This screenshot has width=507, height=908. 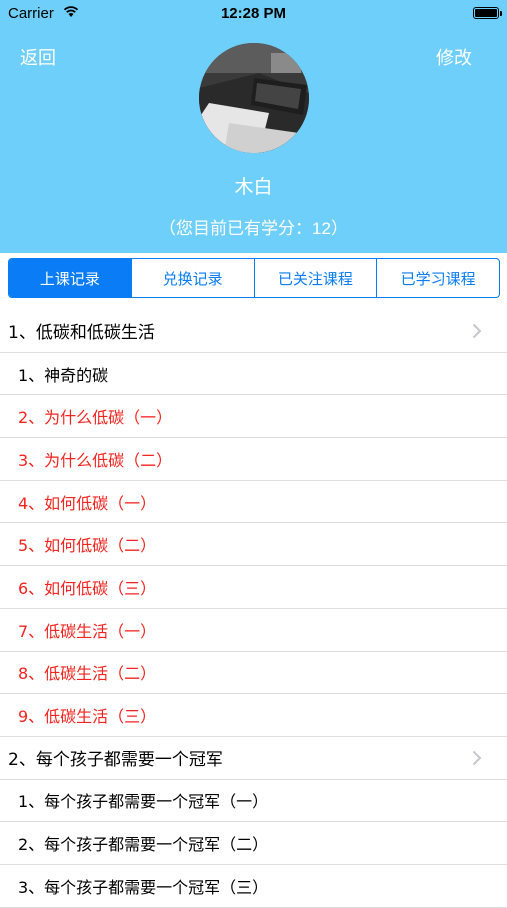 I want to click on section-label: 2、每个孩子都需要一个冠军, so click(x=115, y=760).